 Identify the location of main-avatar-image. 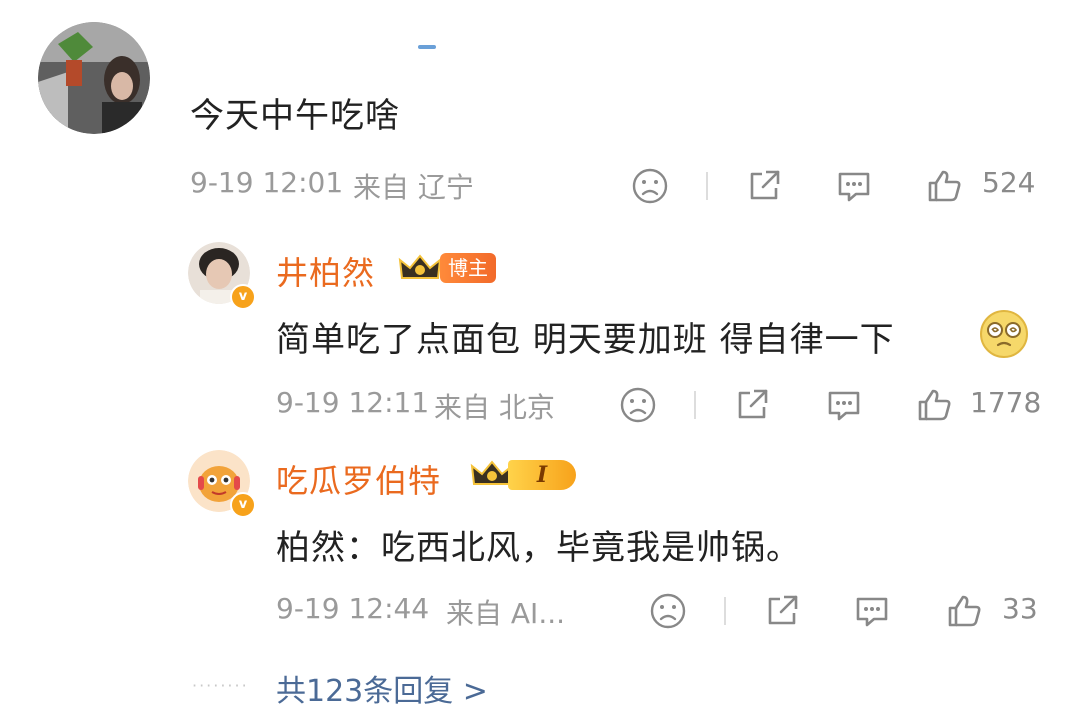
(94, 78).